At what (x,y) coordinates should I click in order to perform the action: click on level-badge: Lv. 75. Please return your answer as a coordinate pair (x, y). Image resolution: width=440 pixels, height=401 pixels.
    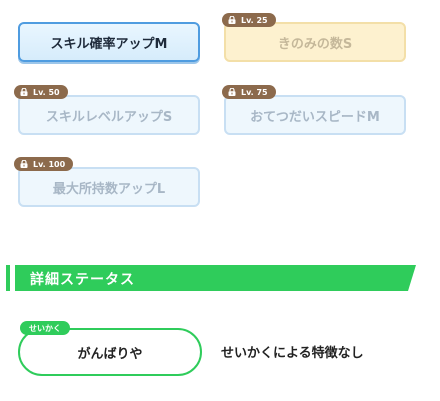
    Looking at the image, I should click on (249, 92).